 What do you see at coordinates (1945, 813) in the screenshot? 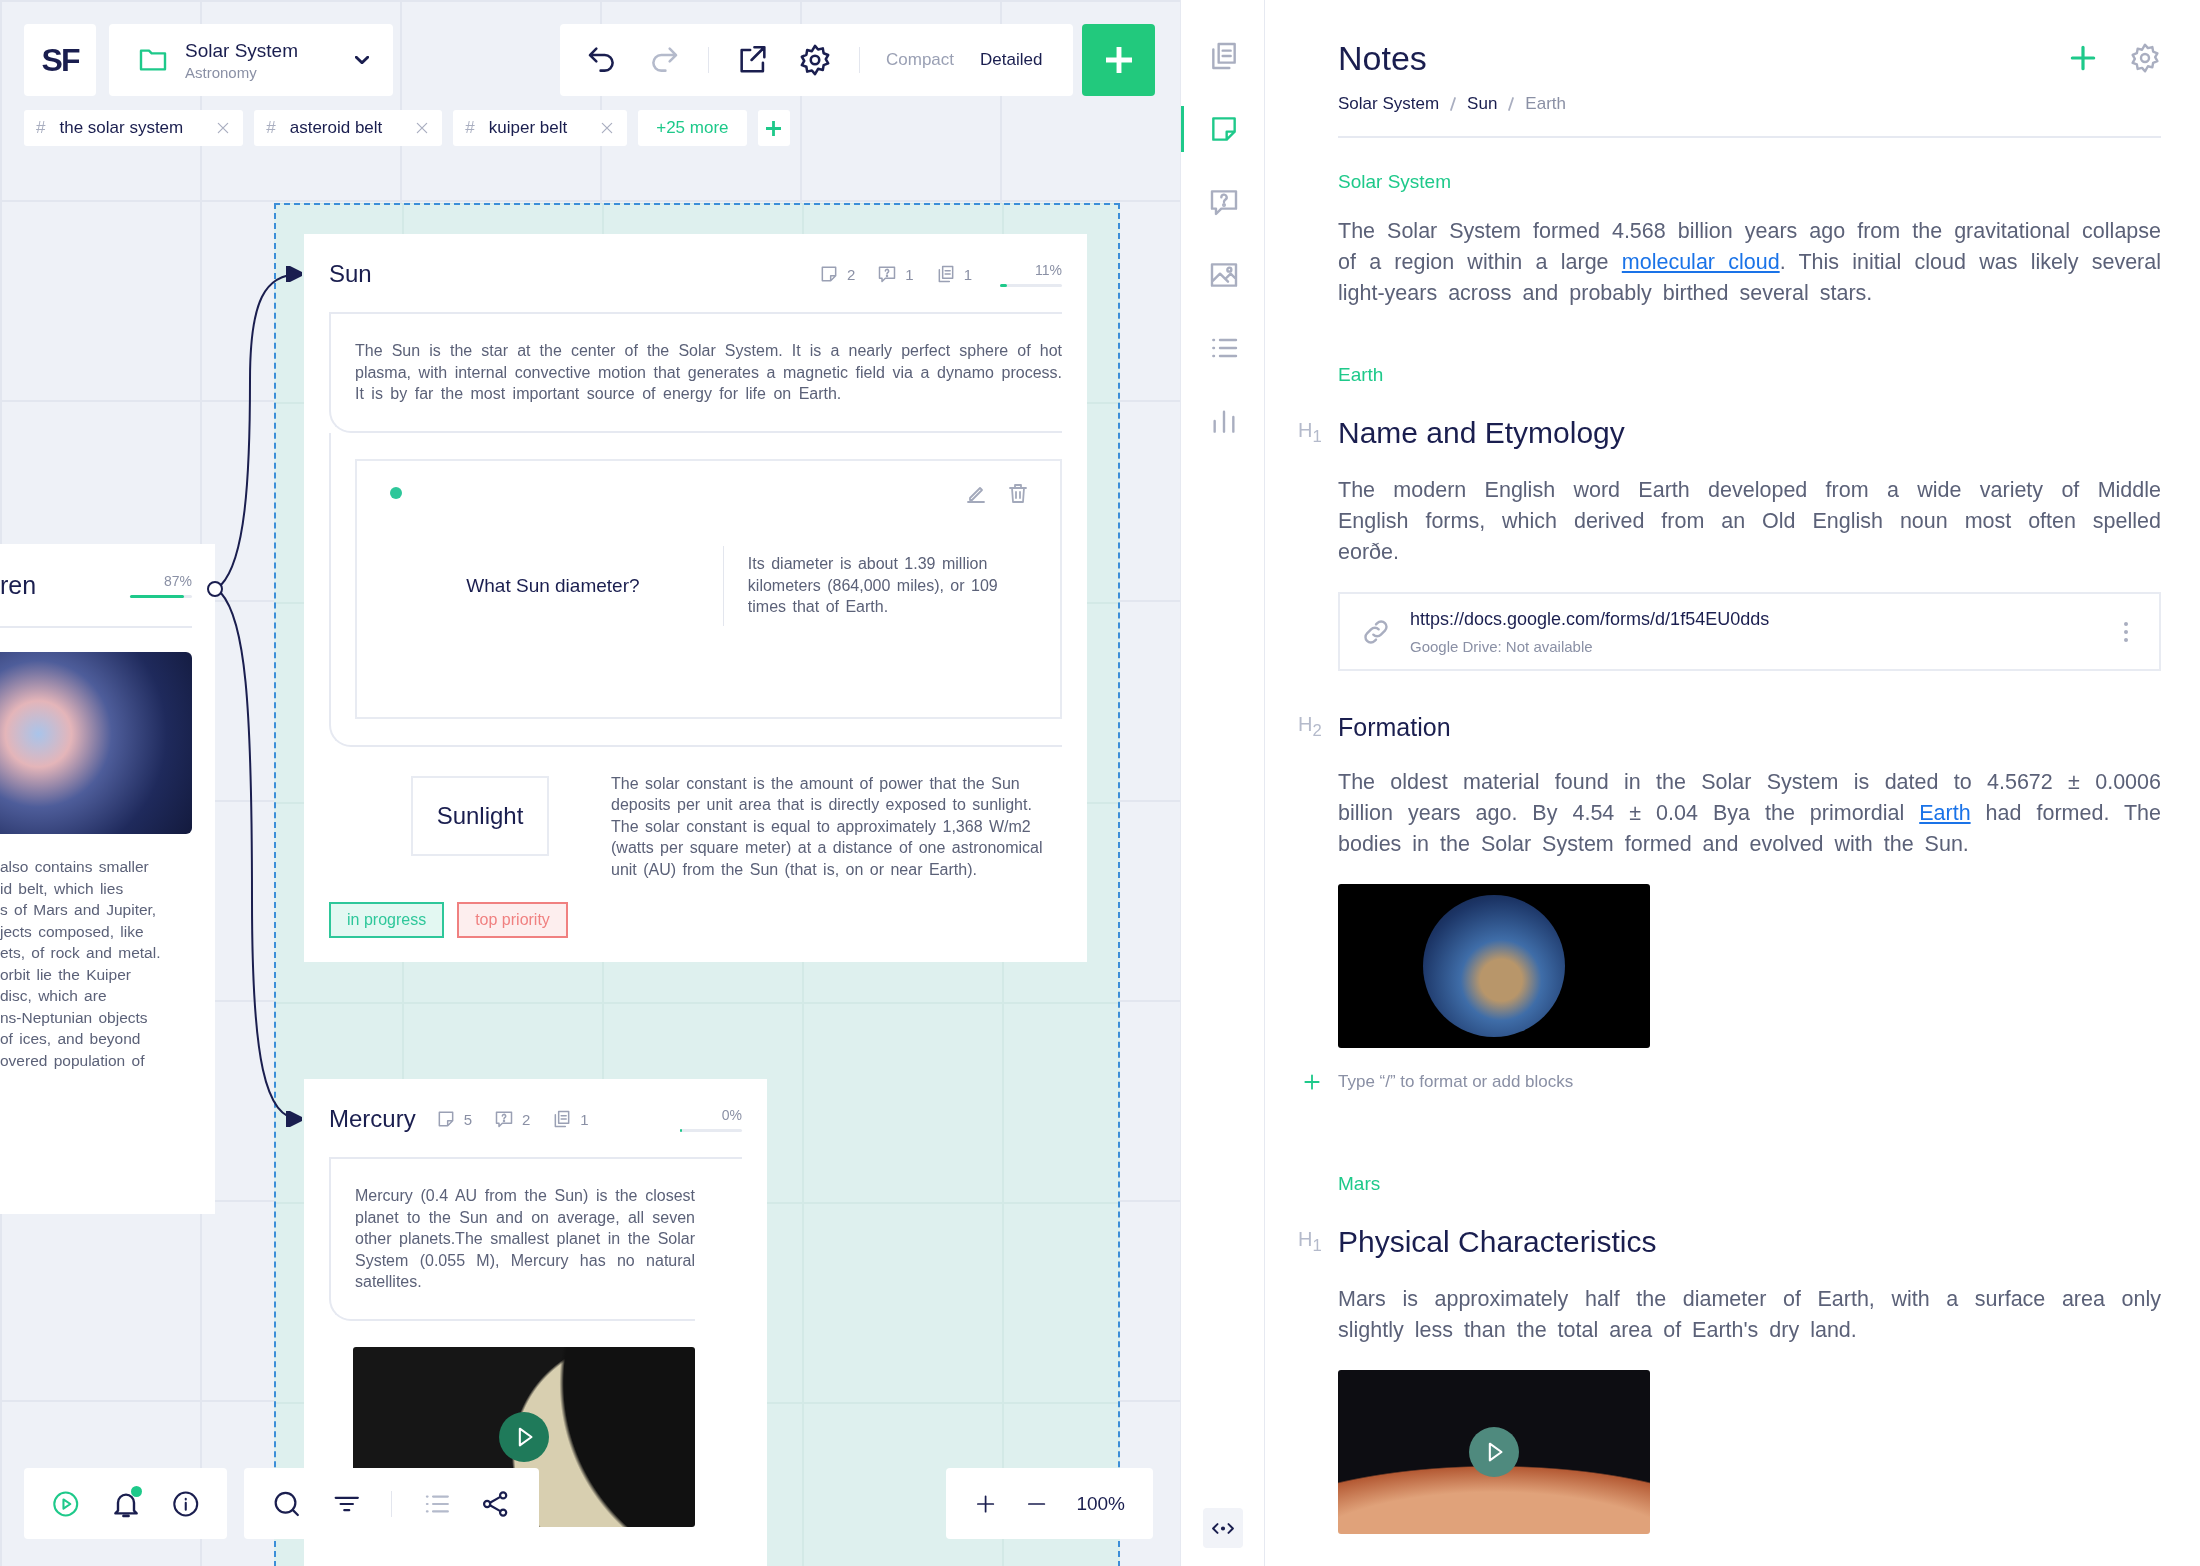
I see `text-link: Earth` at bounding box center [1945, 813].